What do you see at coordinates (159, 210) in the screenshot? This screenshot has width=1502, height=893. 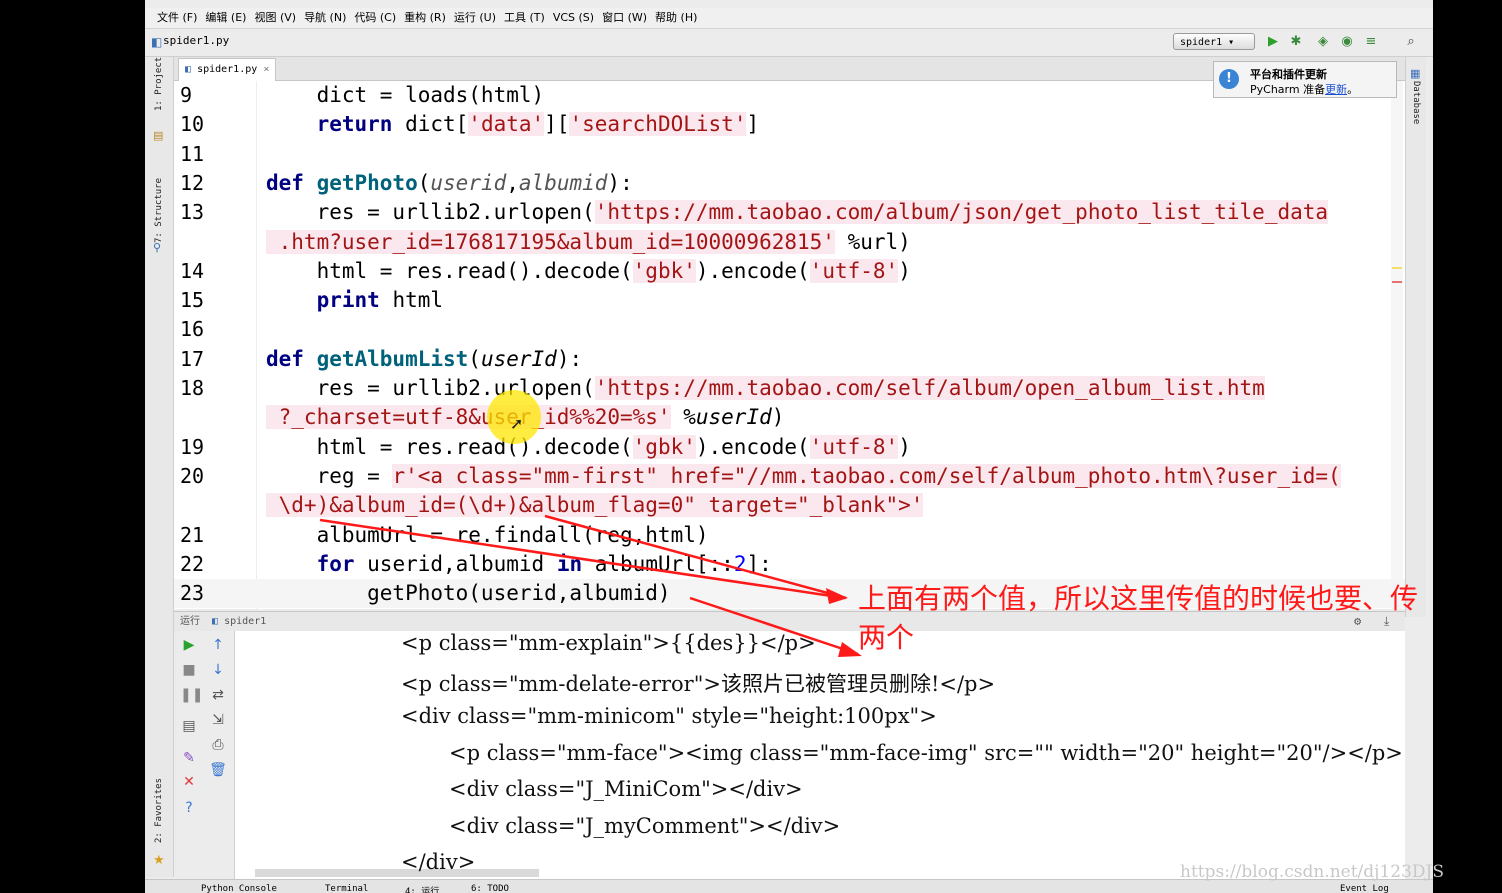 I see `tool-window-structure: 7: Structure` at bounding box center [159, 210].